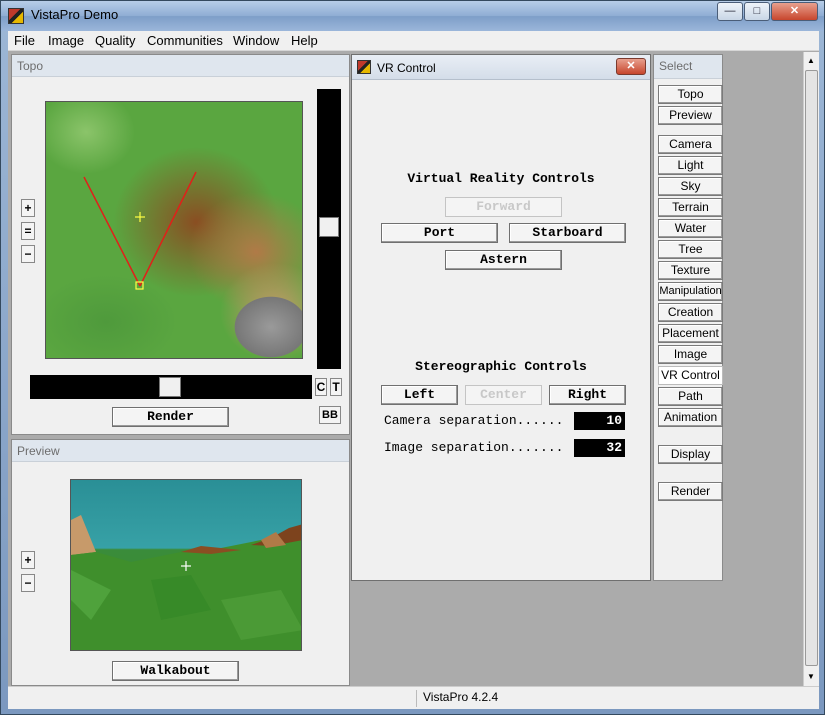 The width and height of the screenshot is (825, 715). Describe the element at coordinates (170, 417) in the screenshot. I see `render-button: Render` at that location.